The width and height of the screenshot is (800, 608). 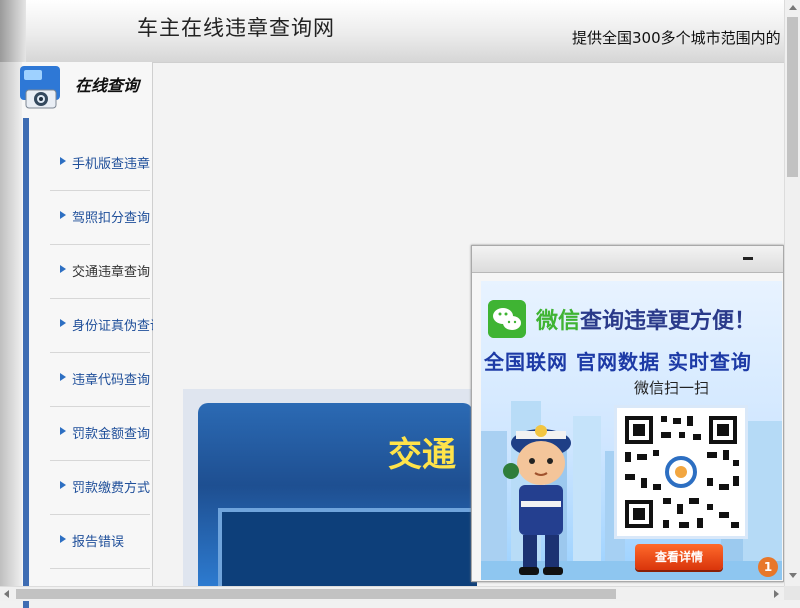 I want to click on camera-icon, so click(x=40, y=87).